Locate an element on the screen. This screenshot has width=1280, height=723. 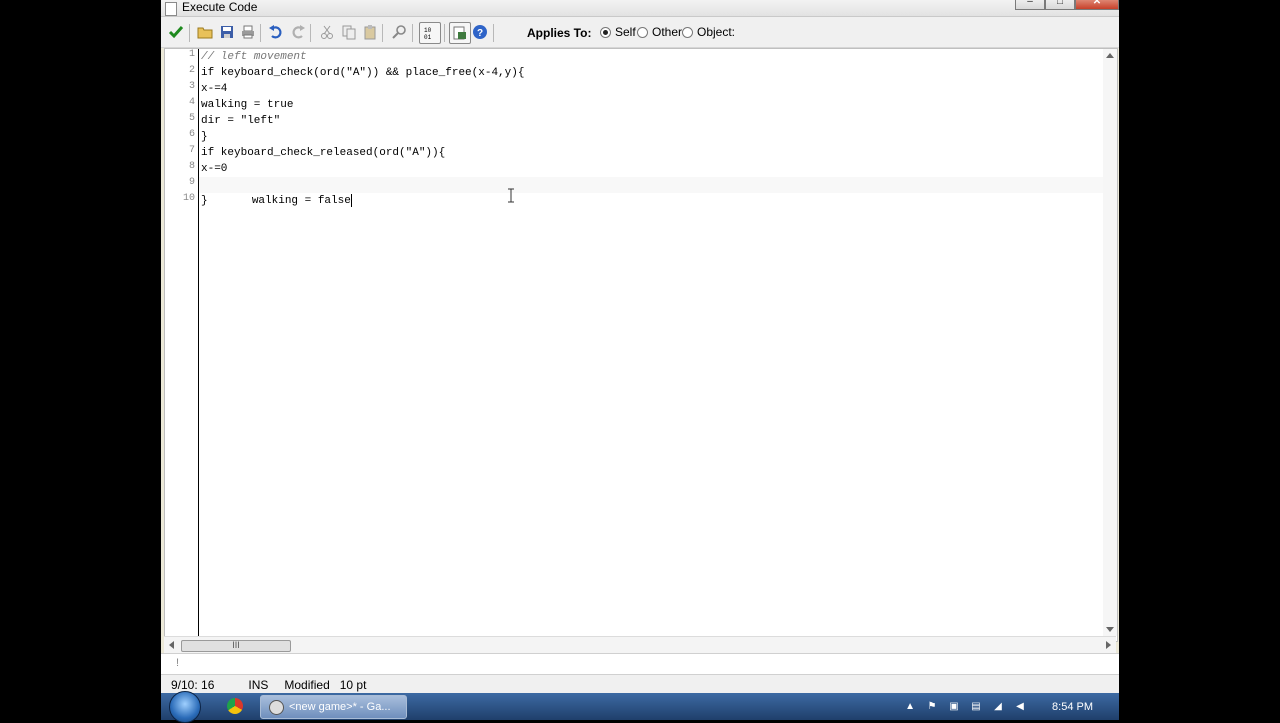
code-options-icon is located at coordinates (460, 33).